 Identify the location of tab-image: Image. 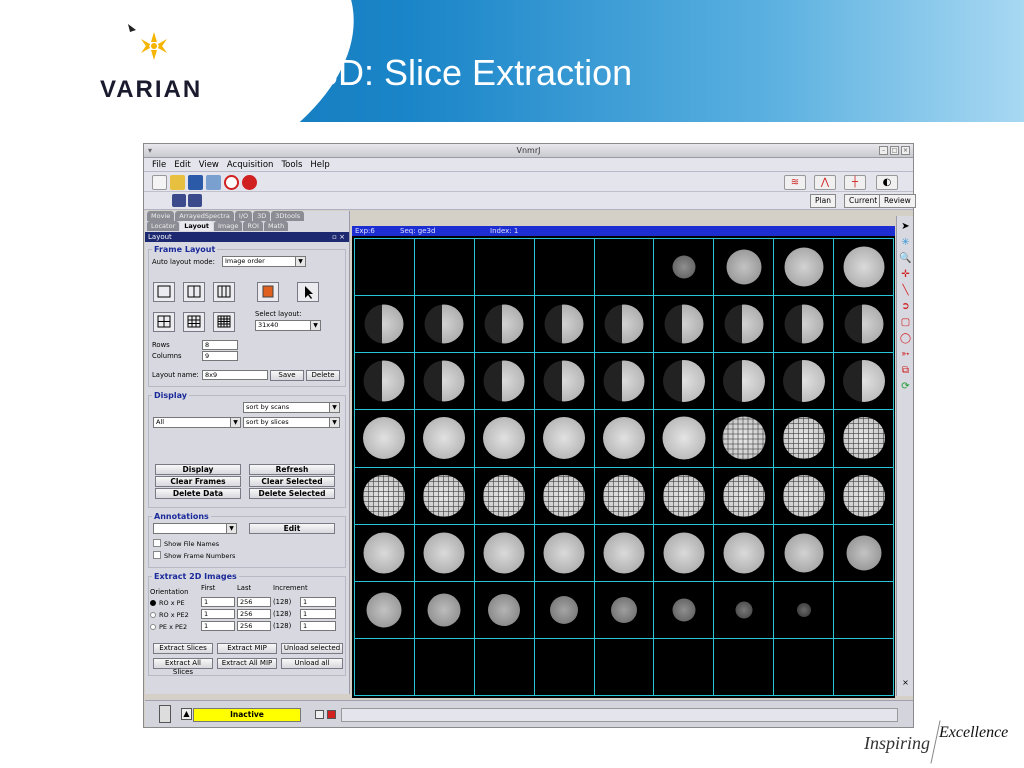
(228, 226).